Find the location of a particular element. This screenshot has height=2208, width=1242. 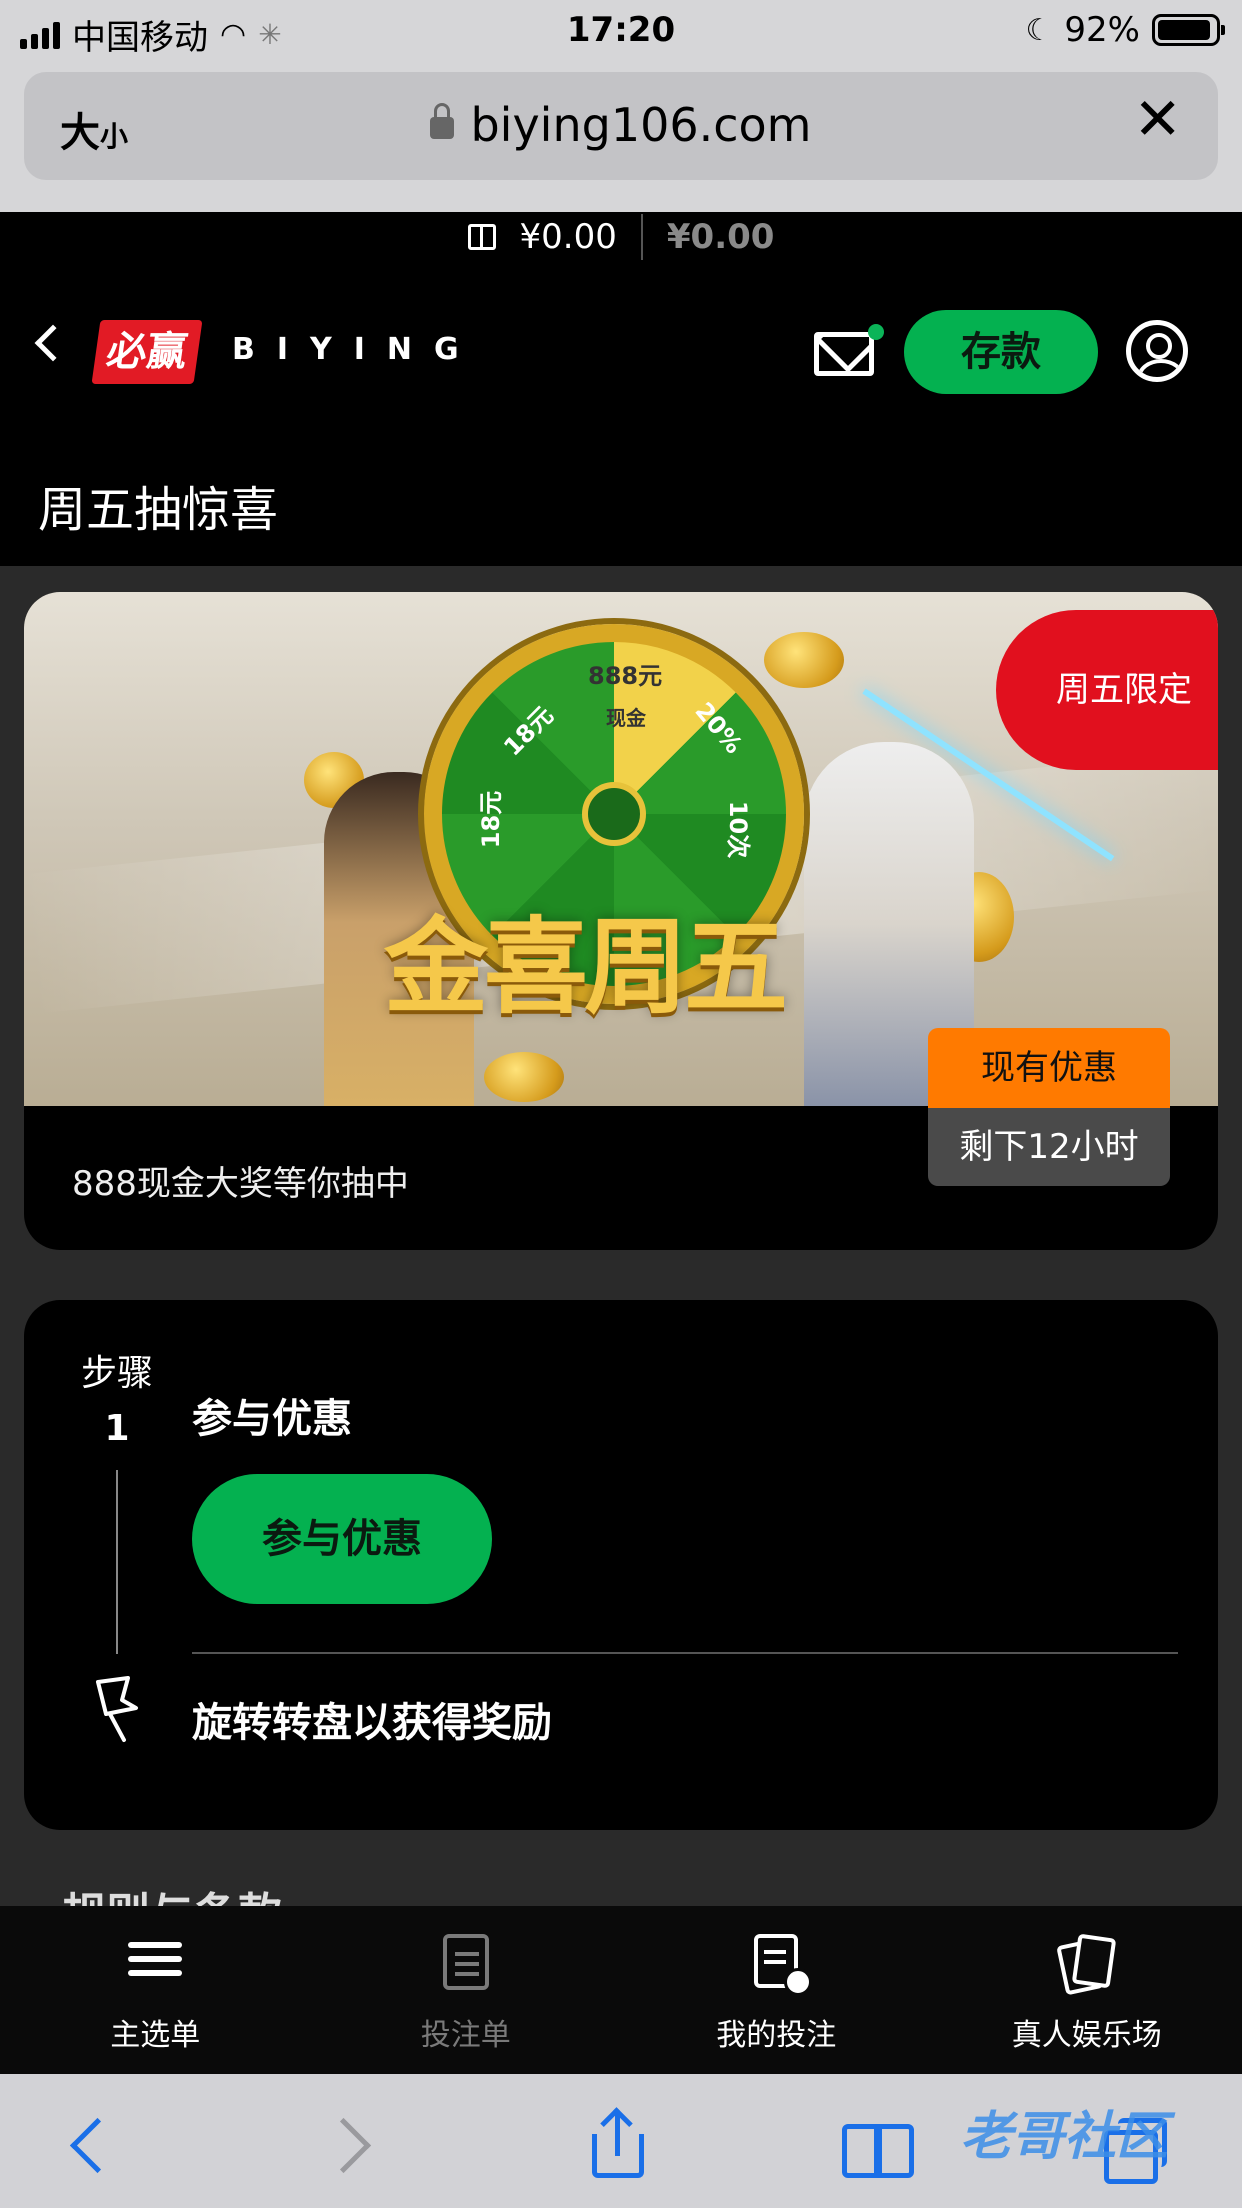

share-icon is located at coordinates (619, 2147).